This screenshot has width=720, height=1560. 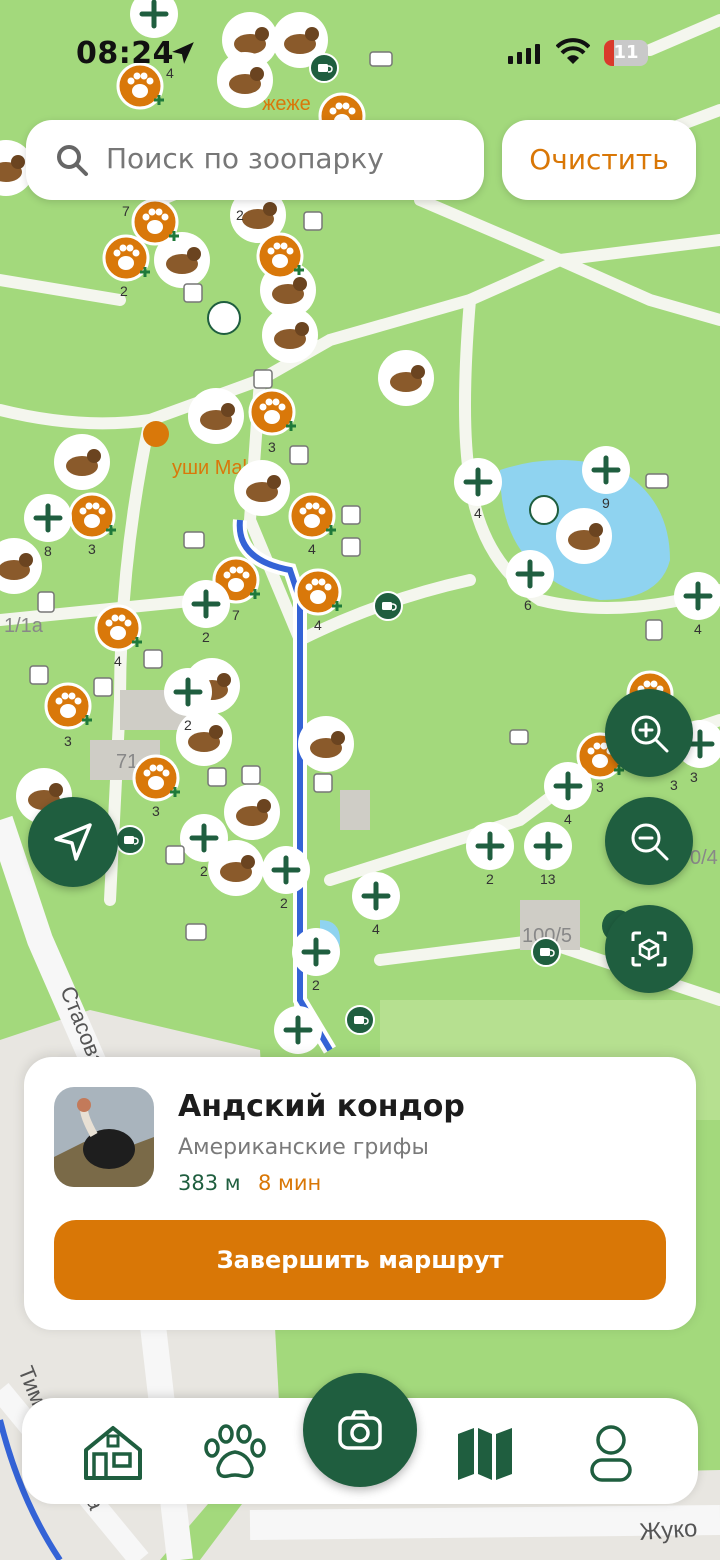 I want to click on battery-level: 11, so click(x=626, y=52).